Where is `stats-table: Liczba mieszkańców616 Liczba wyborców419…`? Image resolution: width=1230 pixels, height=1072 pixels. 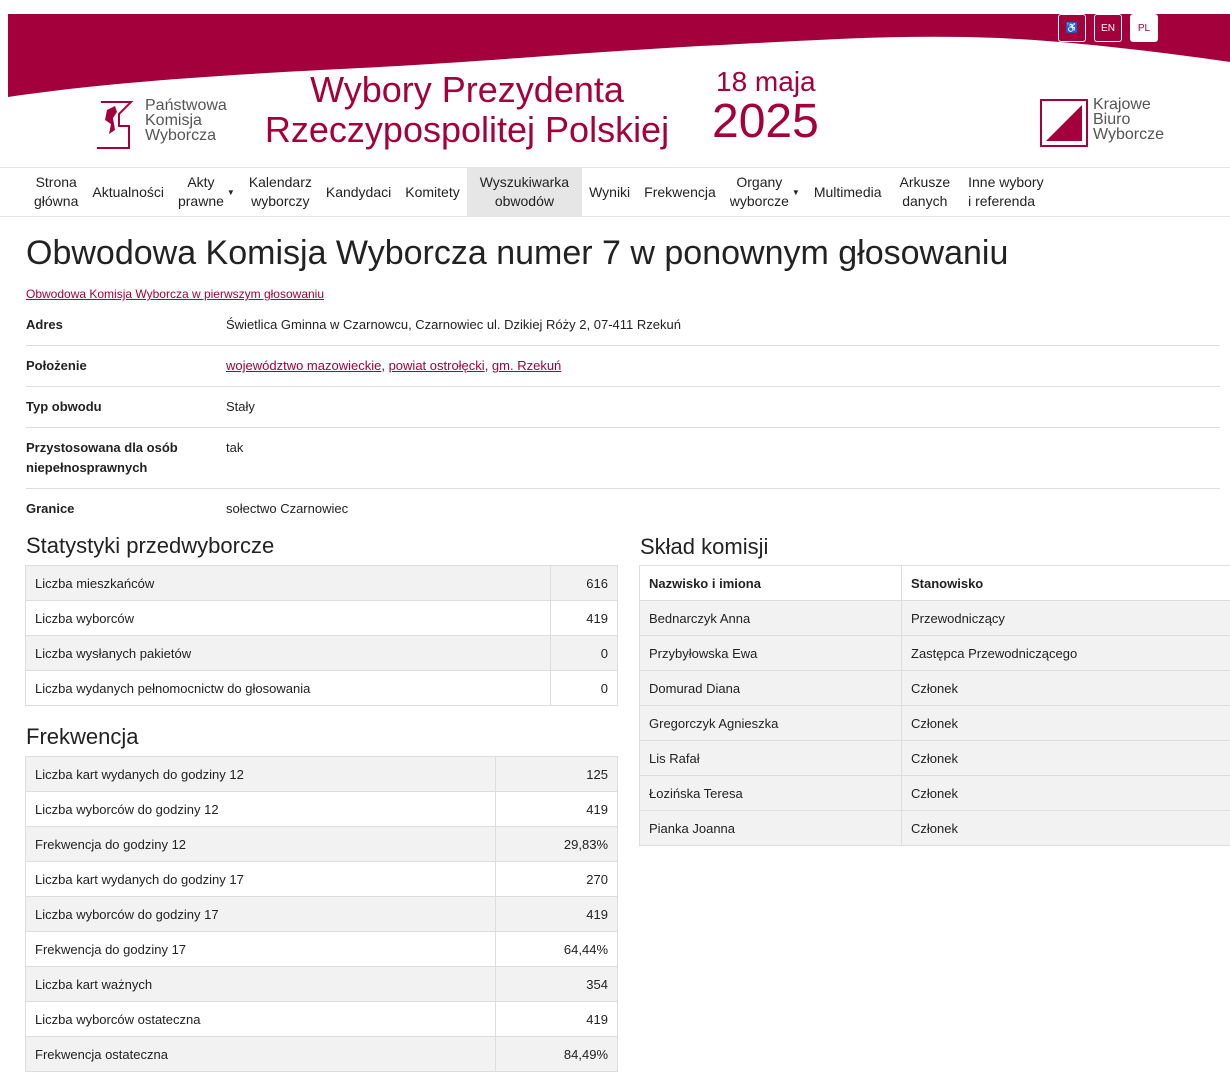
stats-table: Liczba mieszkańców616 Liczba wyborców419… is located at coordinates (321, 635).